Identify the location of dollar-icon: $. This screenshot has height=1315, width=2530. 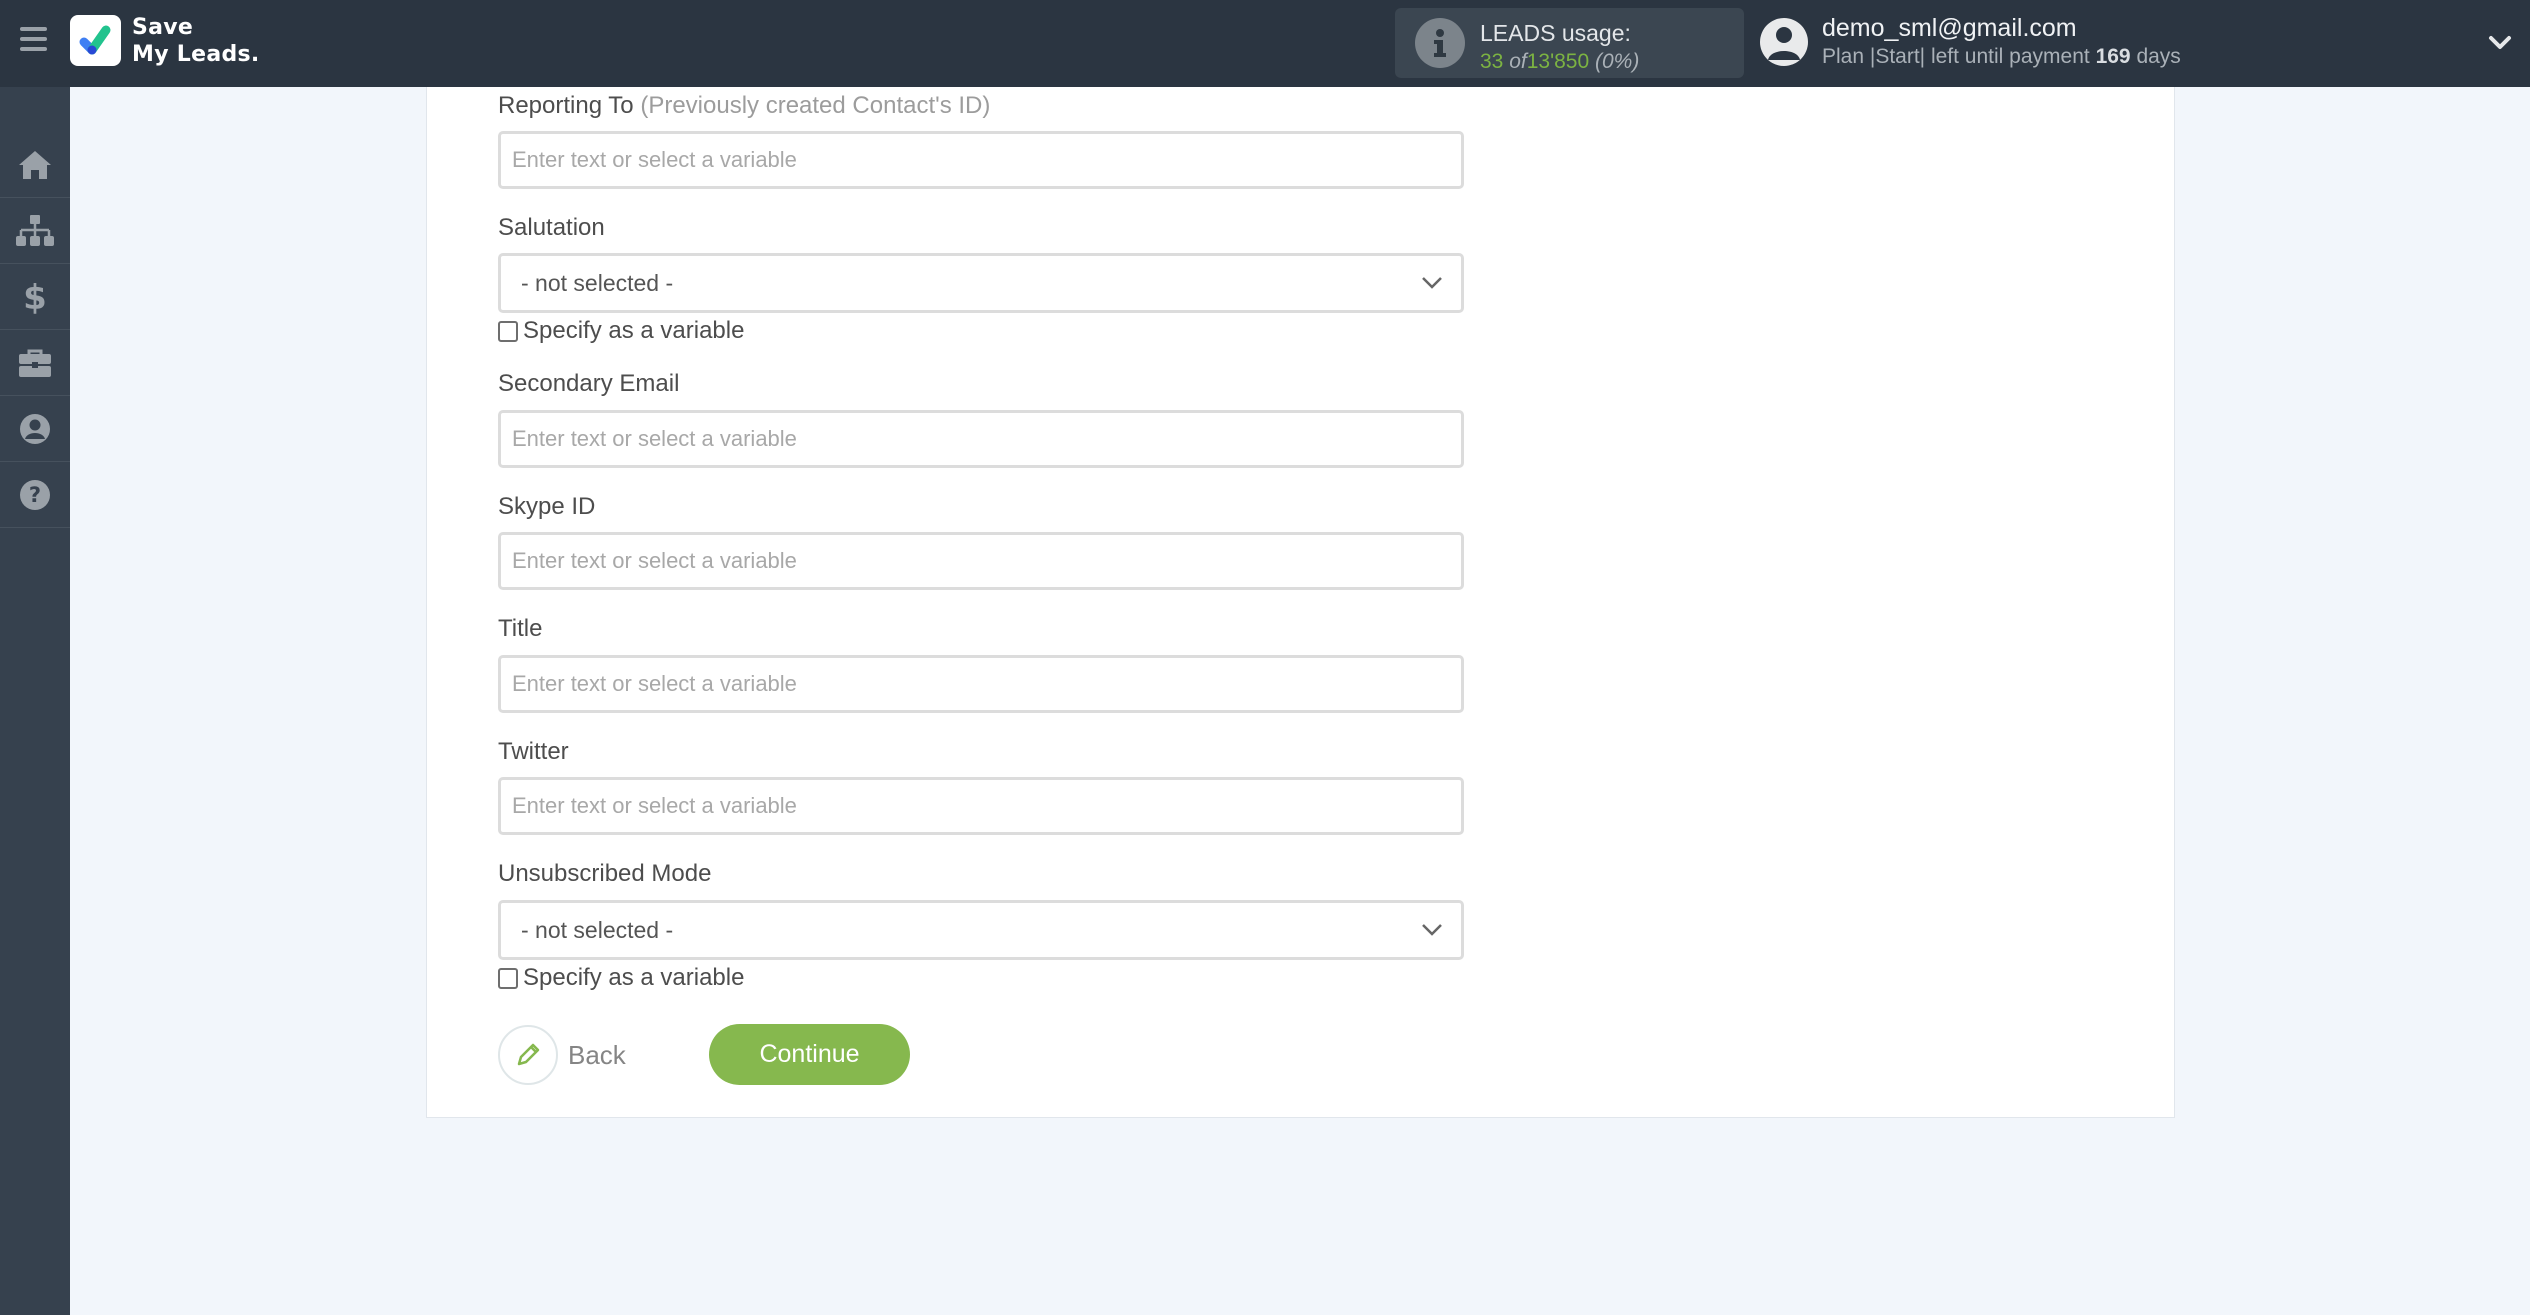
(35, 297).